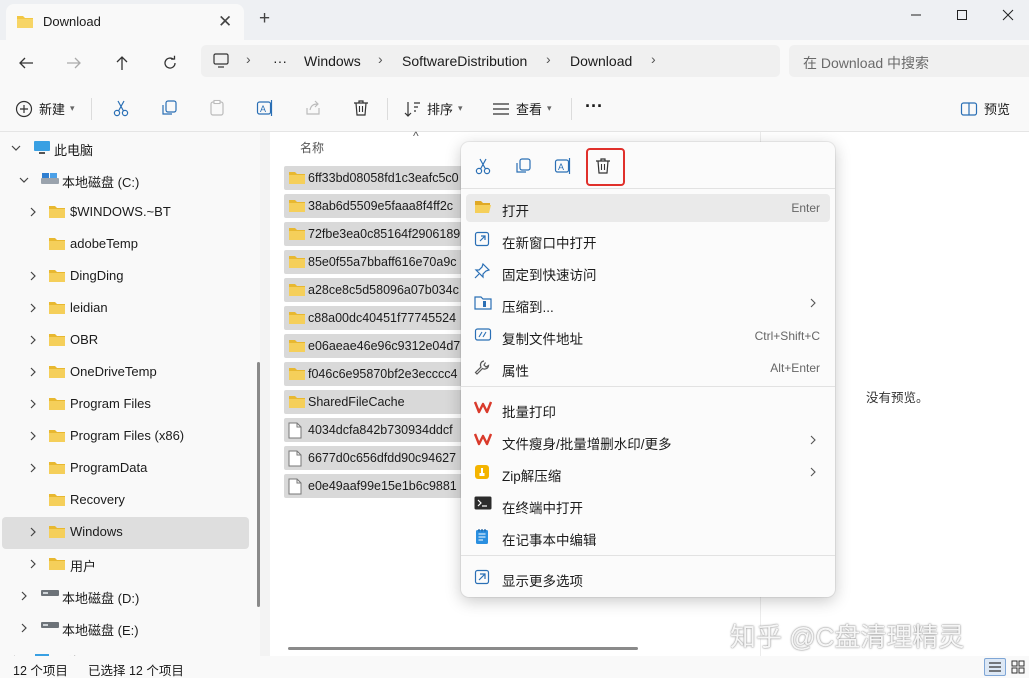  What do you see at coordinates (648, 441) in the screenshot?
I see `menu-item-8: 文件瘦身/批量增删水印/更多` at bounding box center [648, 441].